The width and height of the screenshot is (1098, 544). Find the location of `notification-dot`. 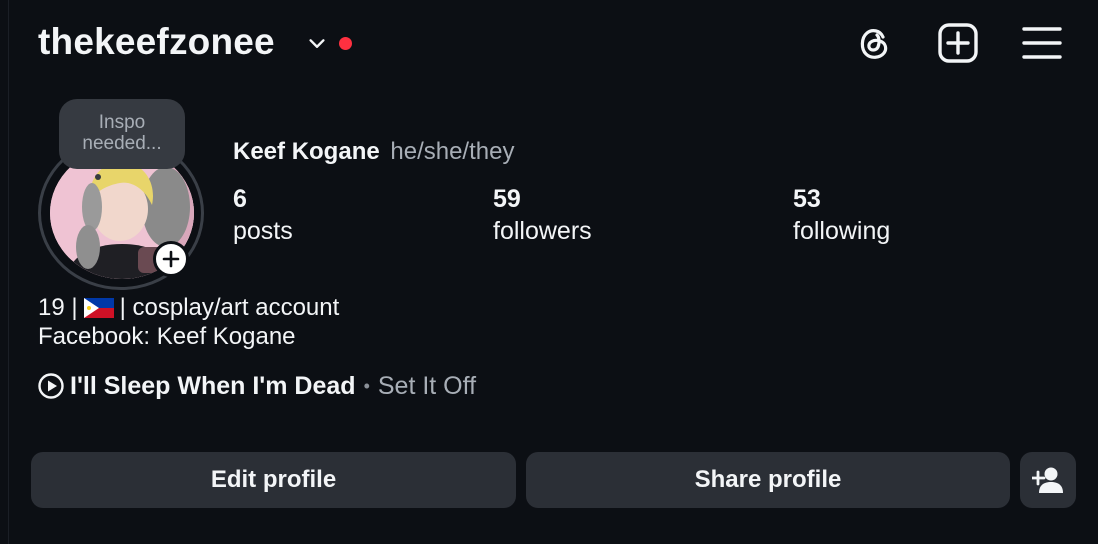

notification-dot is located at coordinates (345, 43).